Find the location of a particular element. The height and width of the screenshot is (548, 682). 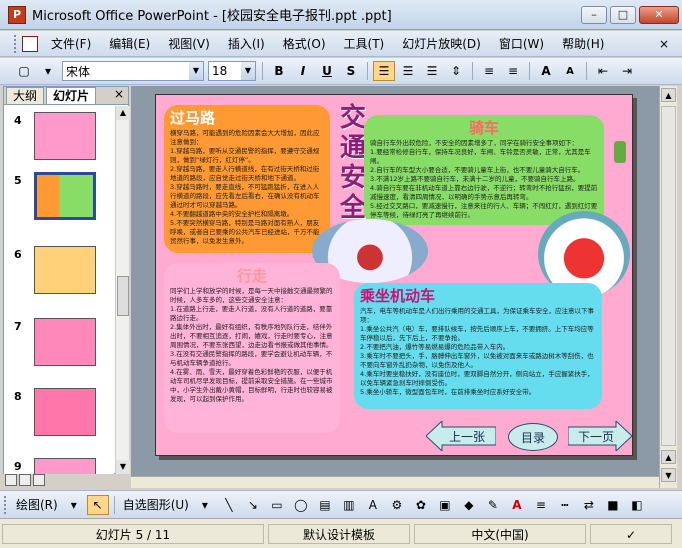

status-bar: 幻灯片 5 / 11 默认设计模板 中文(中国) ✓ is located at coordinates (341, 533).